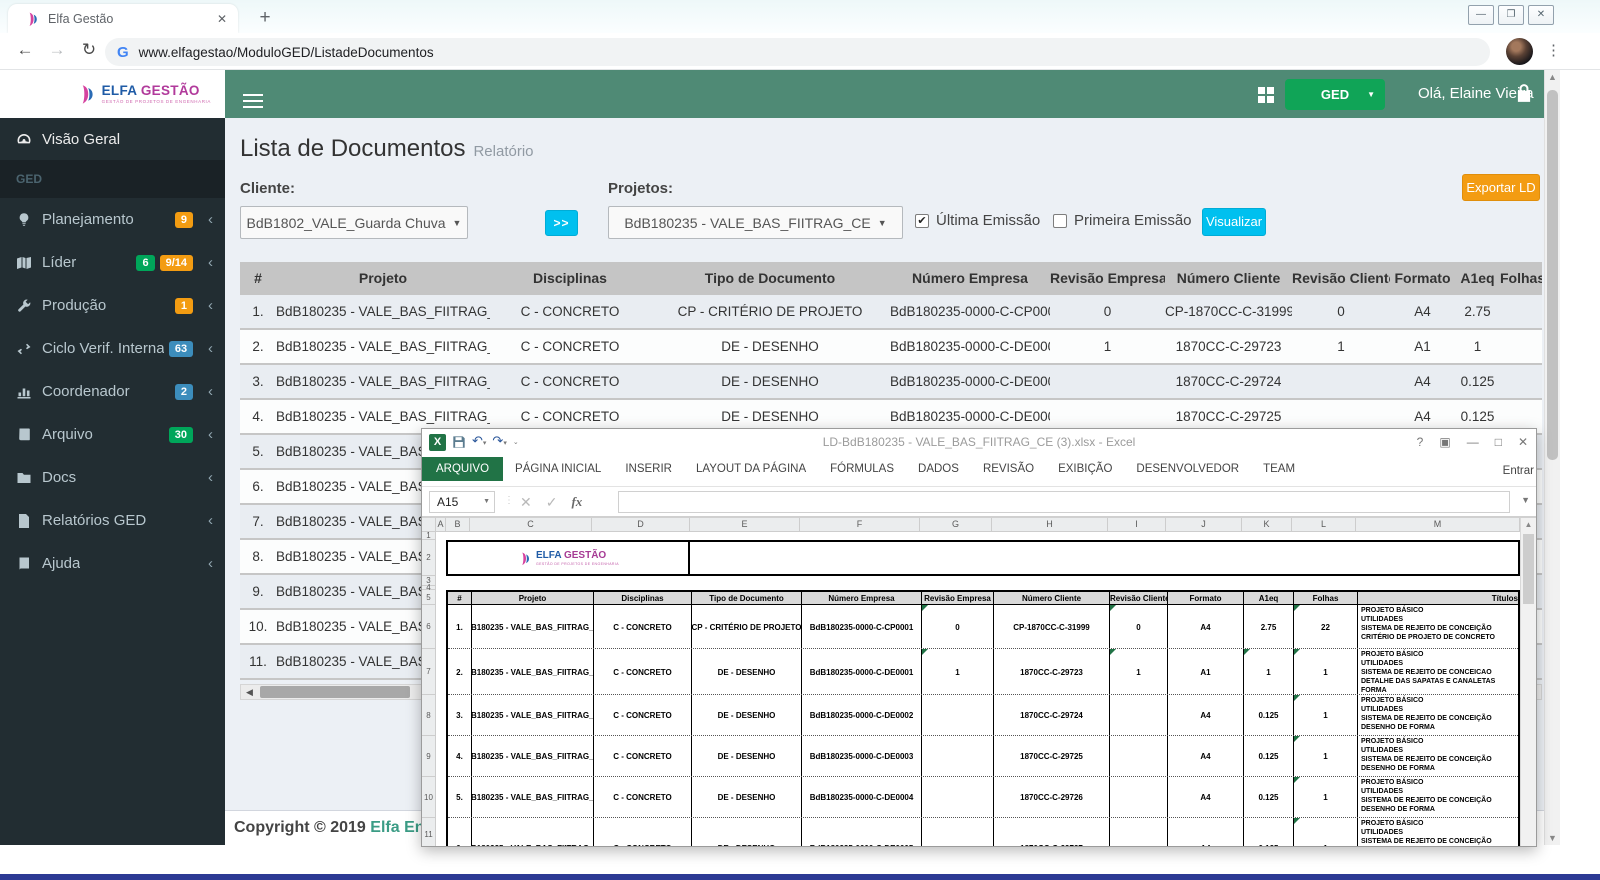 This screenshot has width=1600, height=880. What do you see at coordinates (862, 626) in the screenshot?
I see `sheet-cell: BdB180235-0000-C-CP0001` at bounding box center [862, 626].